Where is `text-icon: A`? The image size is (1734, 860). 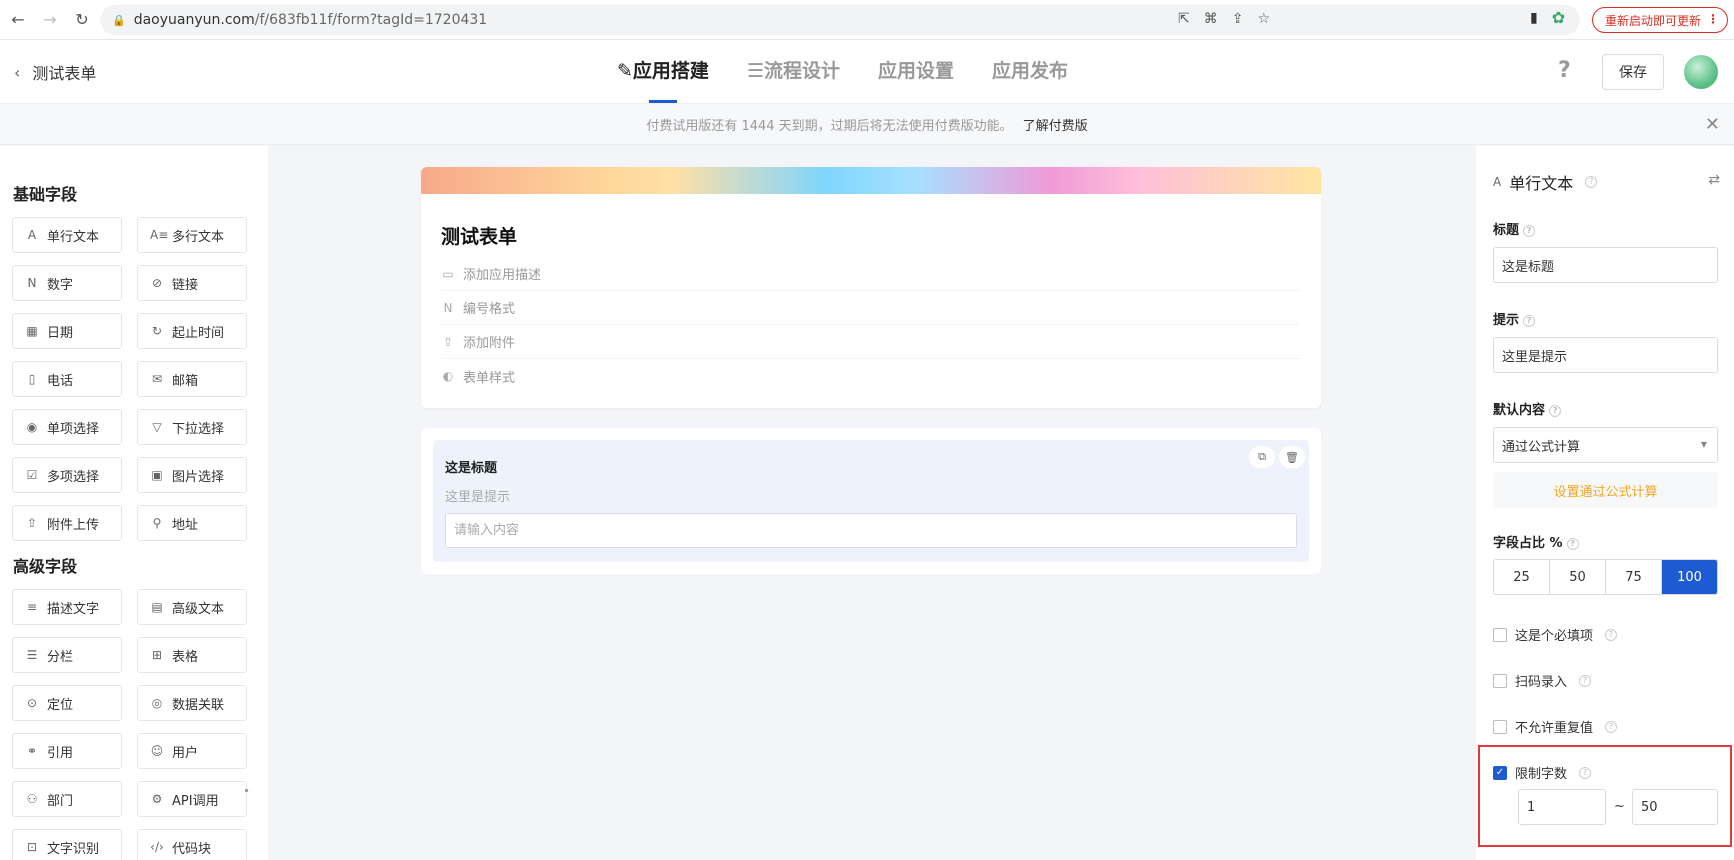 text-icon: A is located at coordinates (1497, 182).